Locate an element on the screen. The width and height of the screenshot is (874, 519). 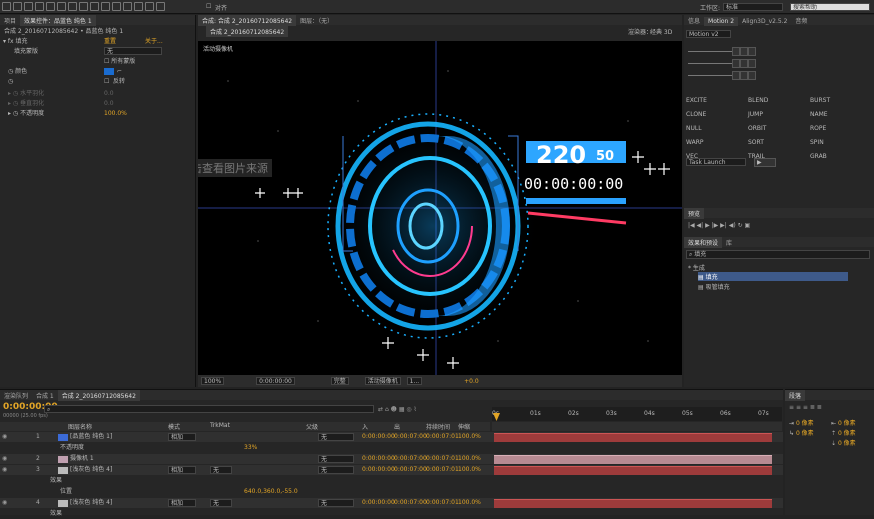
rect-tool-icon is located at coordinates (83, 6).